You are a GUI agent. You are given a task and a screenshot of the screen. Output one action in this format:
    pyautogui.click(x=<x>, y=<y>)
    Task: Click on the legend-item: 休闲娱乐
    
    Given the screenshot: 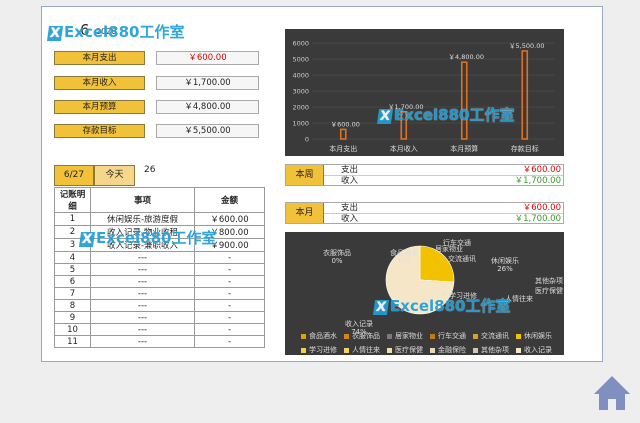 What is the action you would take?
    pyautogui.click(x=537, y=336)
    